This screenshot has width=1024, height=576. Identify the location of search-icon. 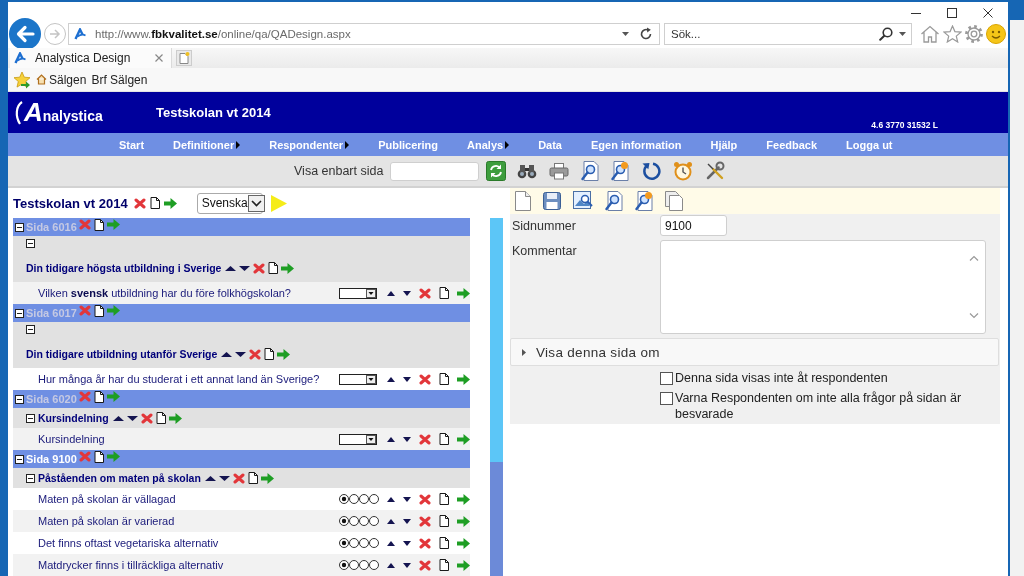
(886, 34).